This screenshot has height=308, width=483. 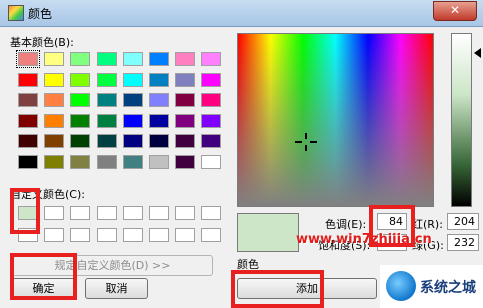 What do you see at coordinates (42, 42) in the screenshot?
I see `basic-colors-label: 基本颜色(B):` at bounding box center [42, 42].